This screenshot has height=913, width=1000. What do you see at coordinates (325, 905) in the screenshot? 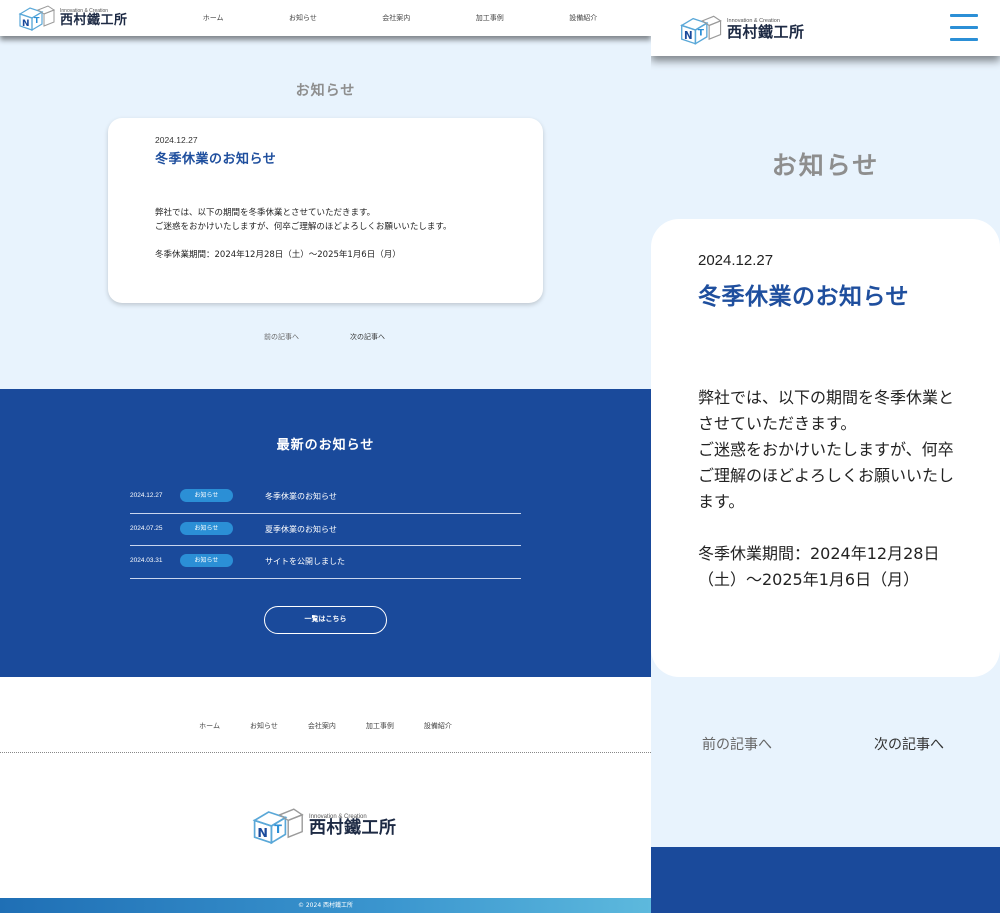
I see `copyright-bar: © 2024 西村鐵工所` at bounding box center [325, 905].